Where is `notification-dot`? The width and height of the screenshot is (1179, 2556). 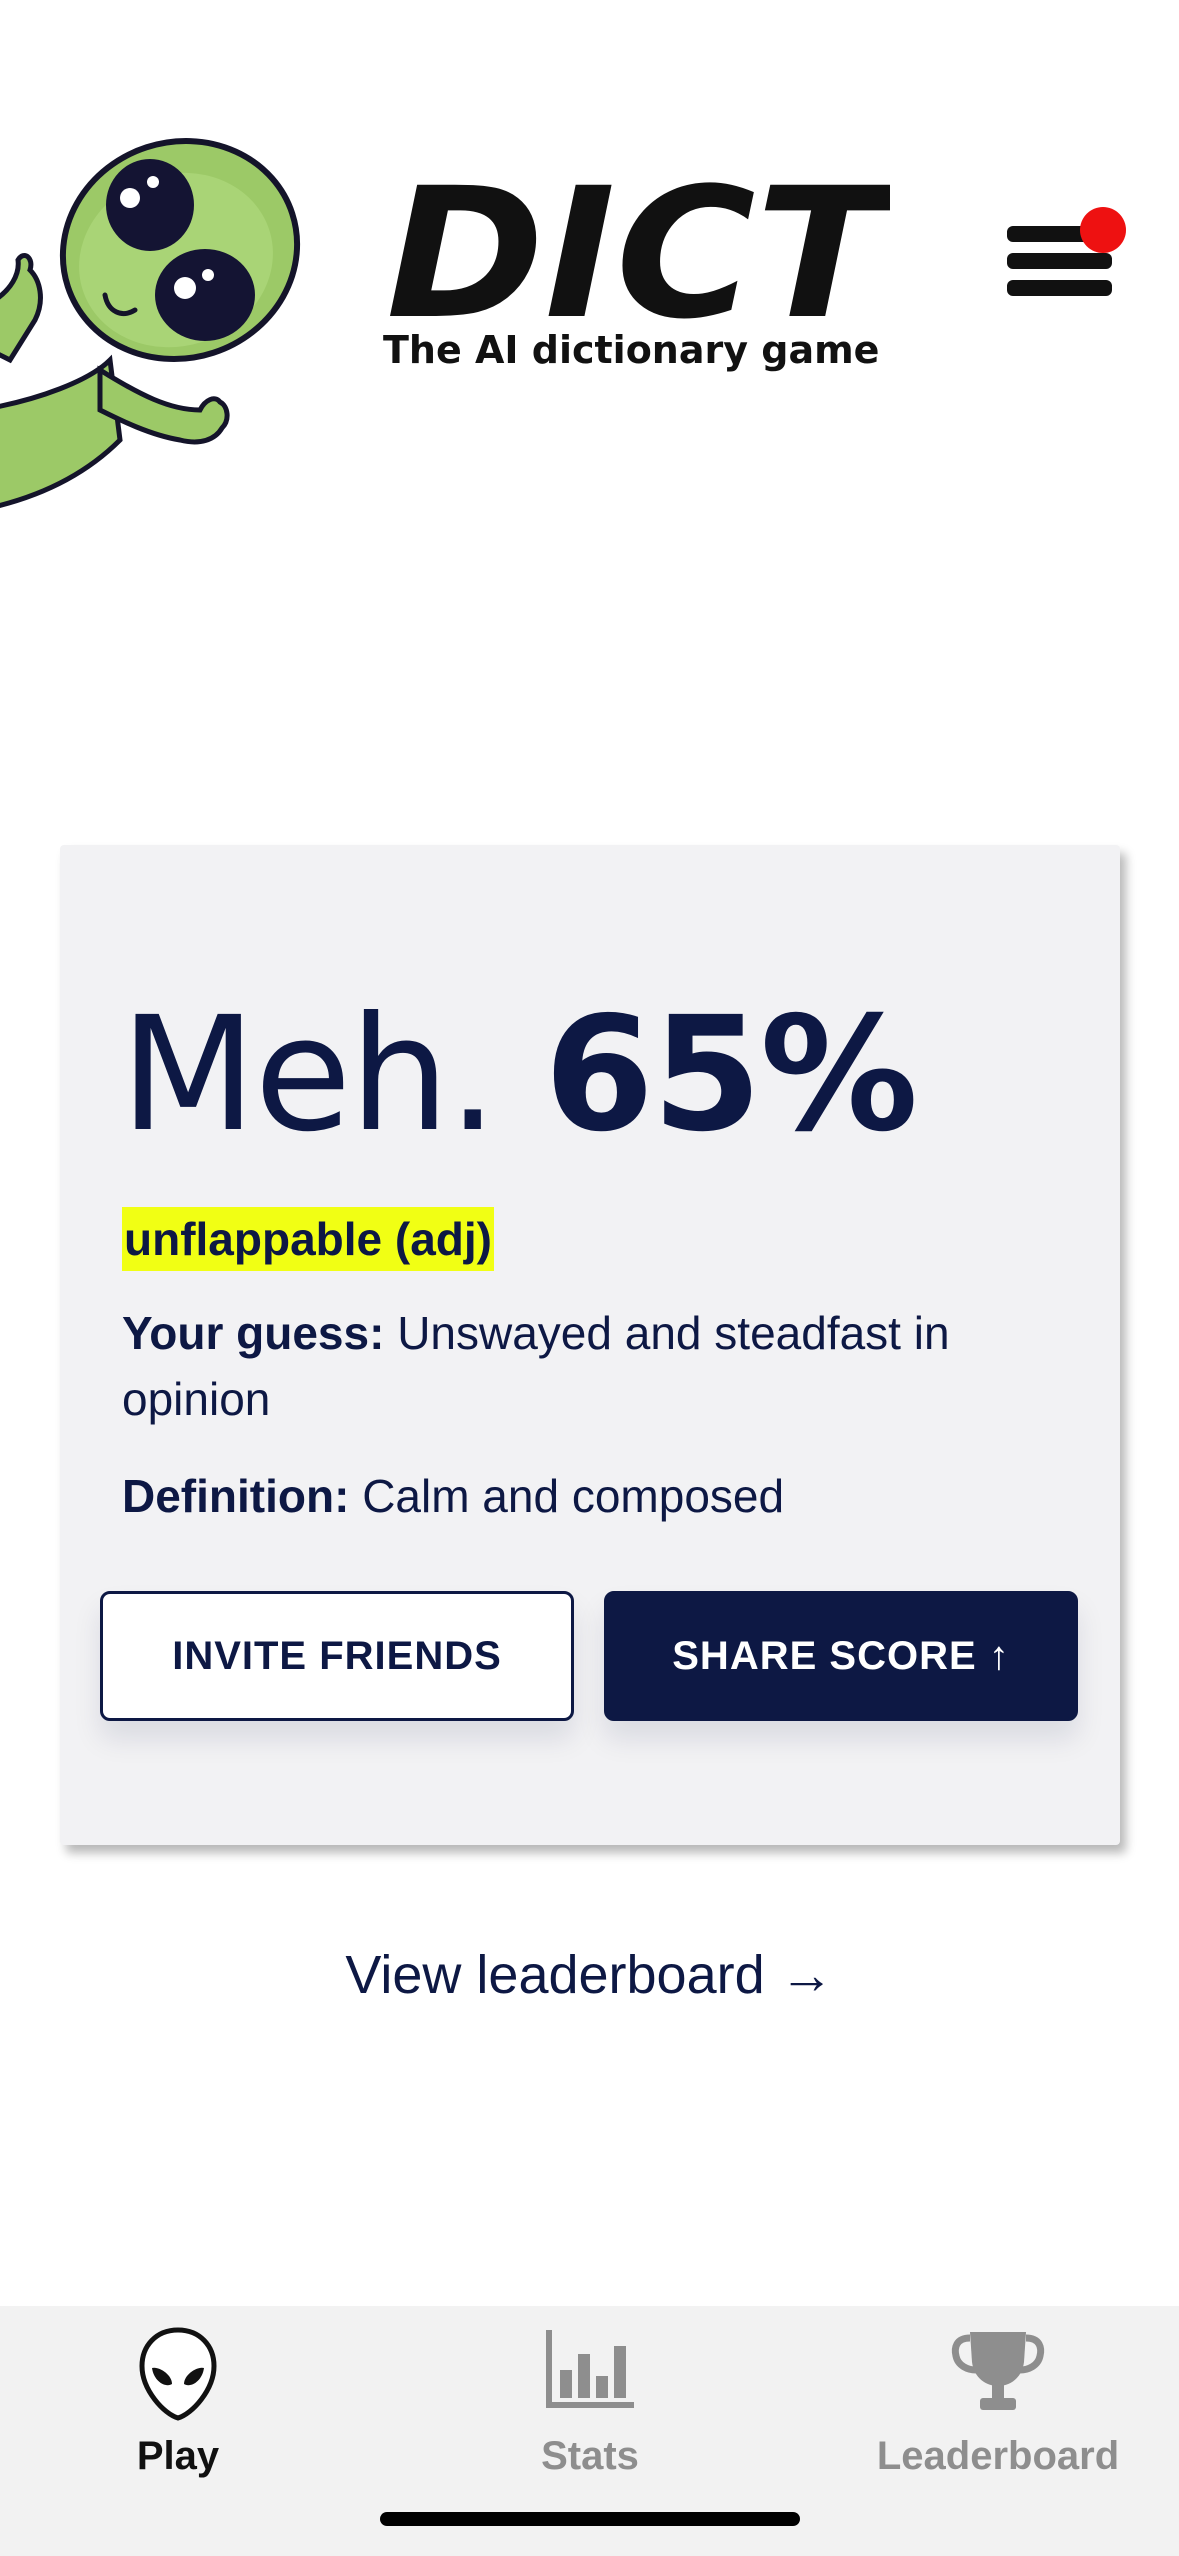 notification-dot is located at coordinates (1103, 230).